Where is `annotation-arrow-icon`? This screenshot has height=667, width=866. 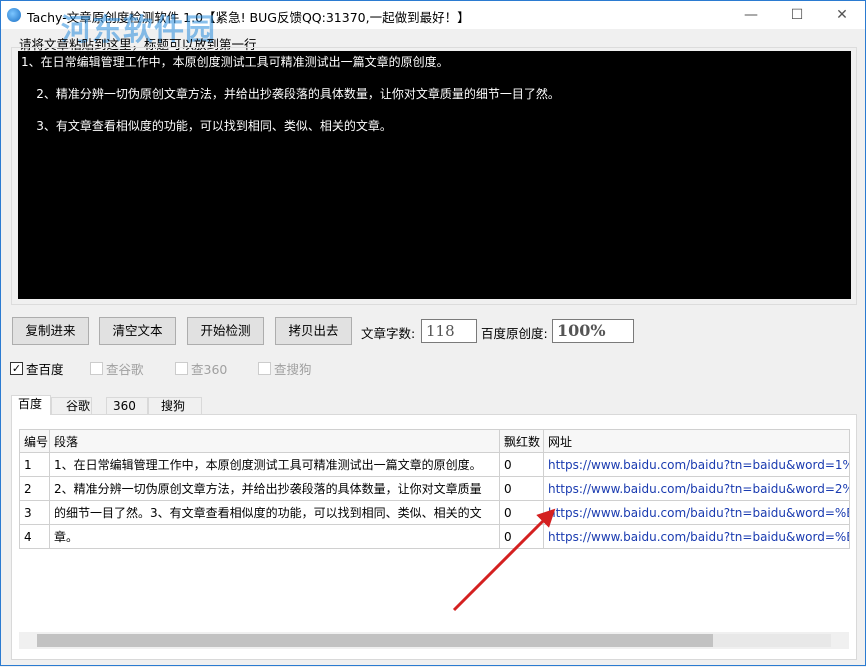 annotation-arrow-icon is located at coordinates (504, 560).